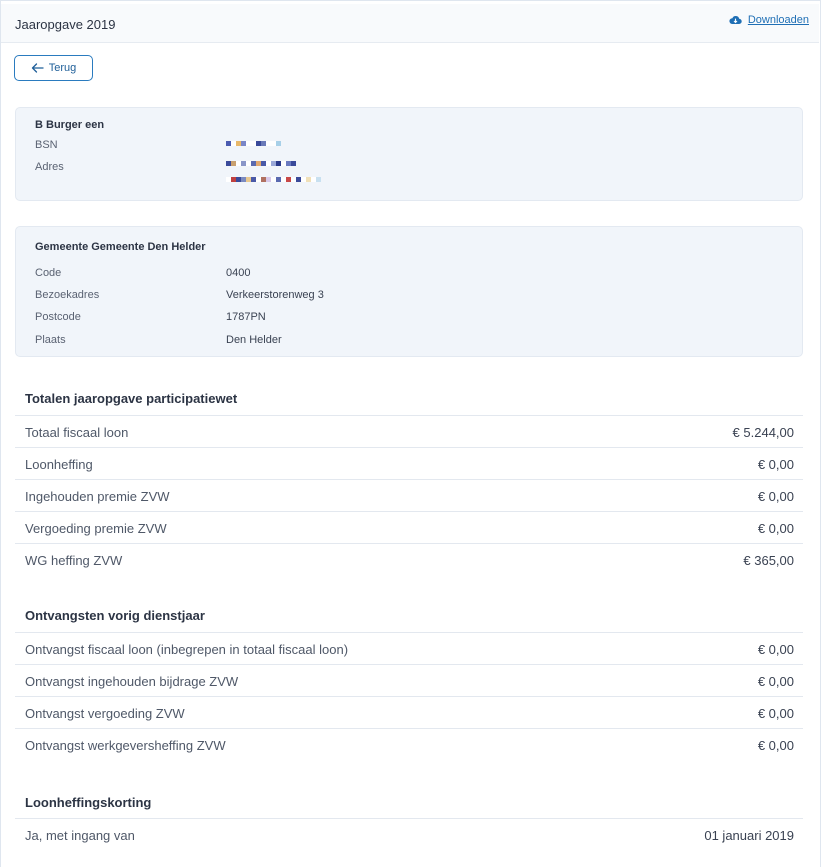 Image resolution: width=821 pixels, height=867 pixels. I want to click on page-header: Jaaropgave 2019 Downloaden, so click(410, 23).